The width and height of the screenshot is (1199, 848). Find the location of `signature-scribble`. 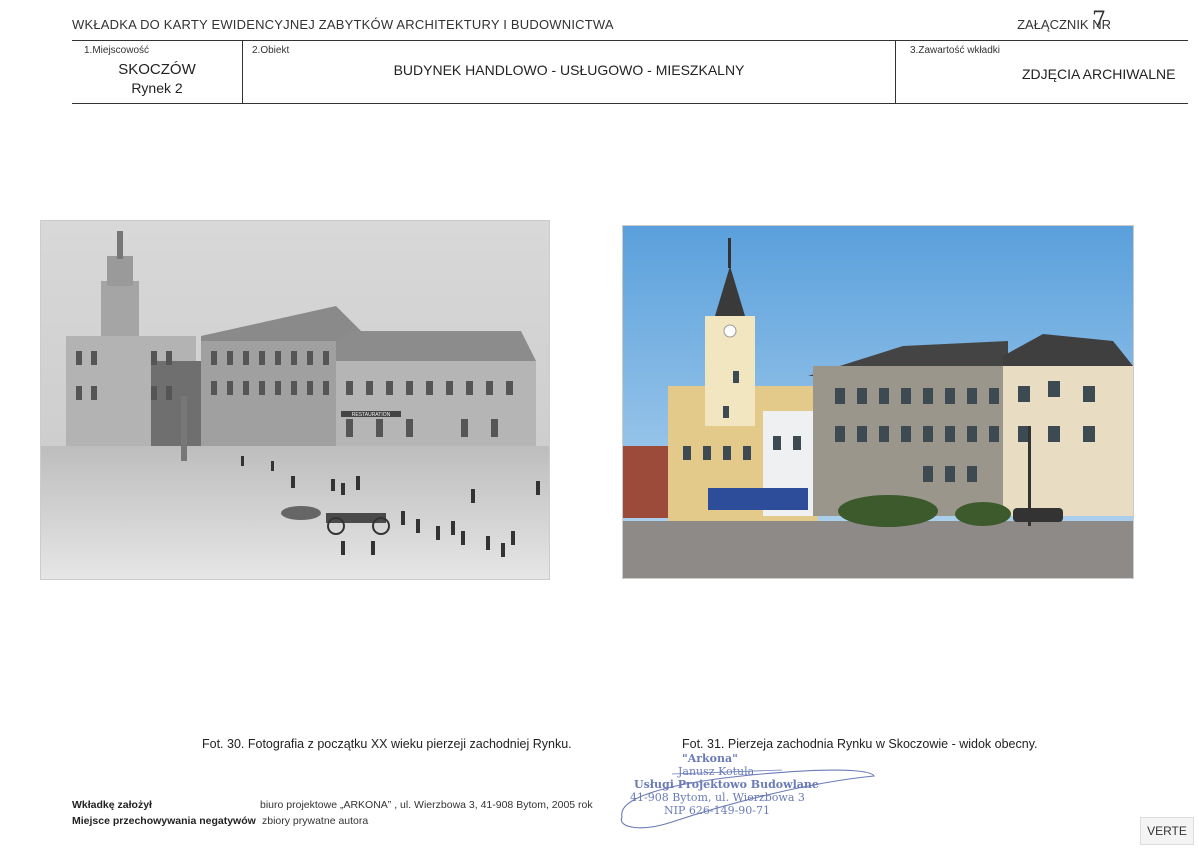

signature-scribble is located at coordinates (747, 799).